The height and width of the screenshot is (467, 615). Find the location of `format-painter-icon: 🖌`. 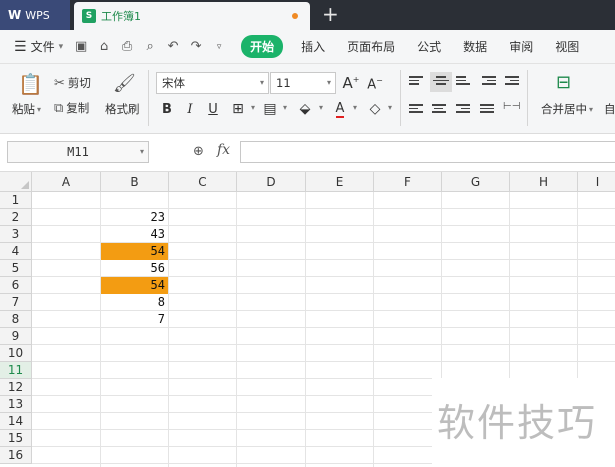

format-painter-icon: 🖌 is located at coordinates (124, 83).